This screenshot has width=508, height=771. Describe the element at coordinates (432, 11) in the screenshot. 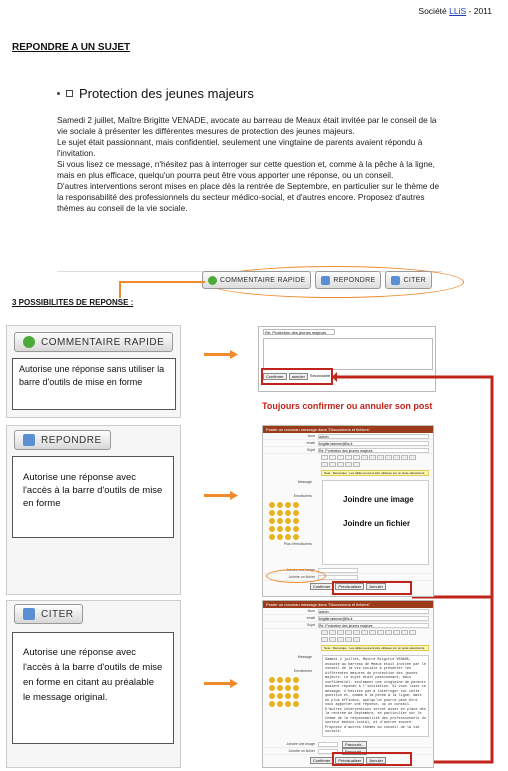

I see `company-prefix: Société` at that location.